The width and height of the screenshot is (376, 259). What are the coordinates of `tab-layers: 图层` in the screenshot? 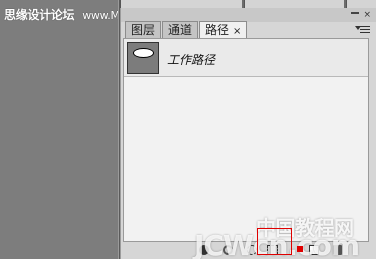 It's located at (143, 29).